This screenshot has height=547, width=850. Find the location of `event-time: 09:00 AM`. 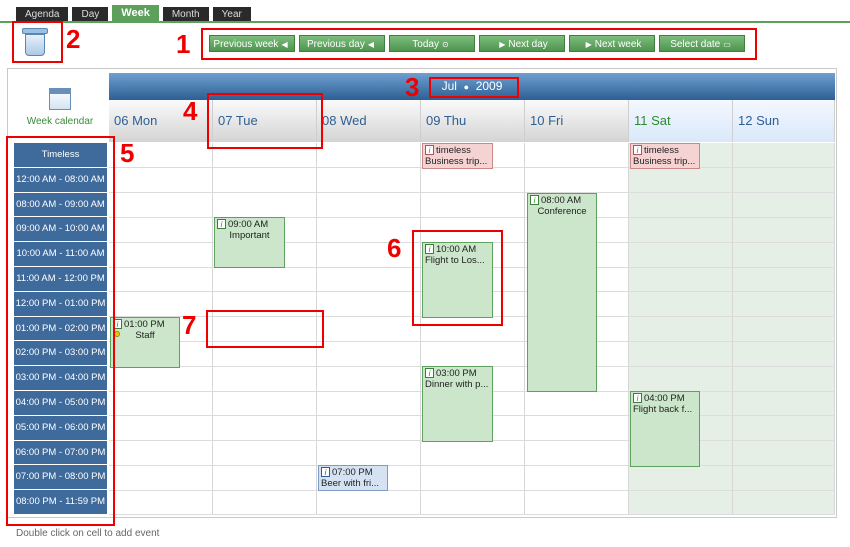

event-time: 09:00 AM is located at coordinates (248, 224).